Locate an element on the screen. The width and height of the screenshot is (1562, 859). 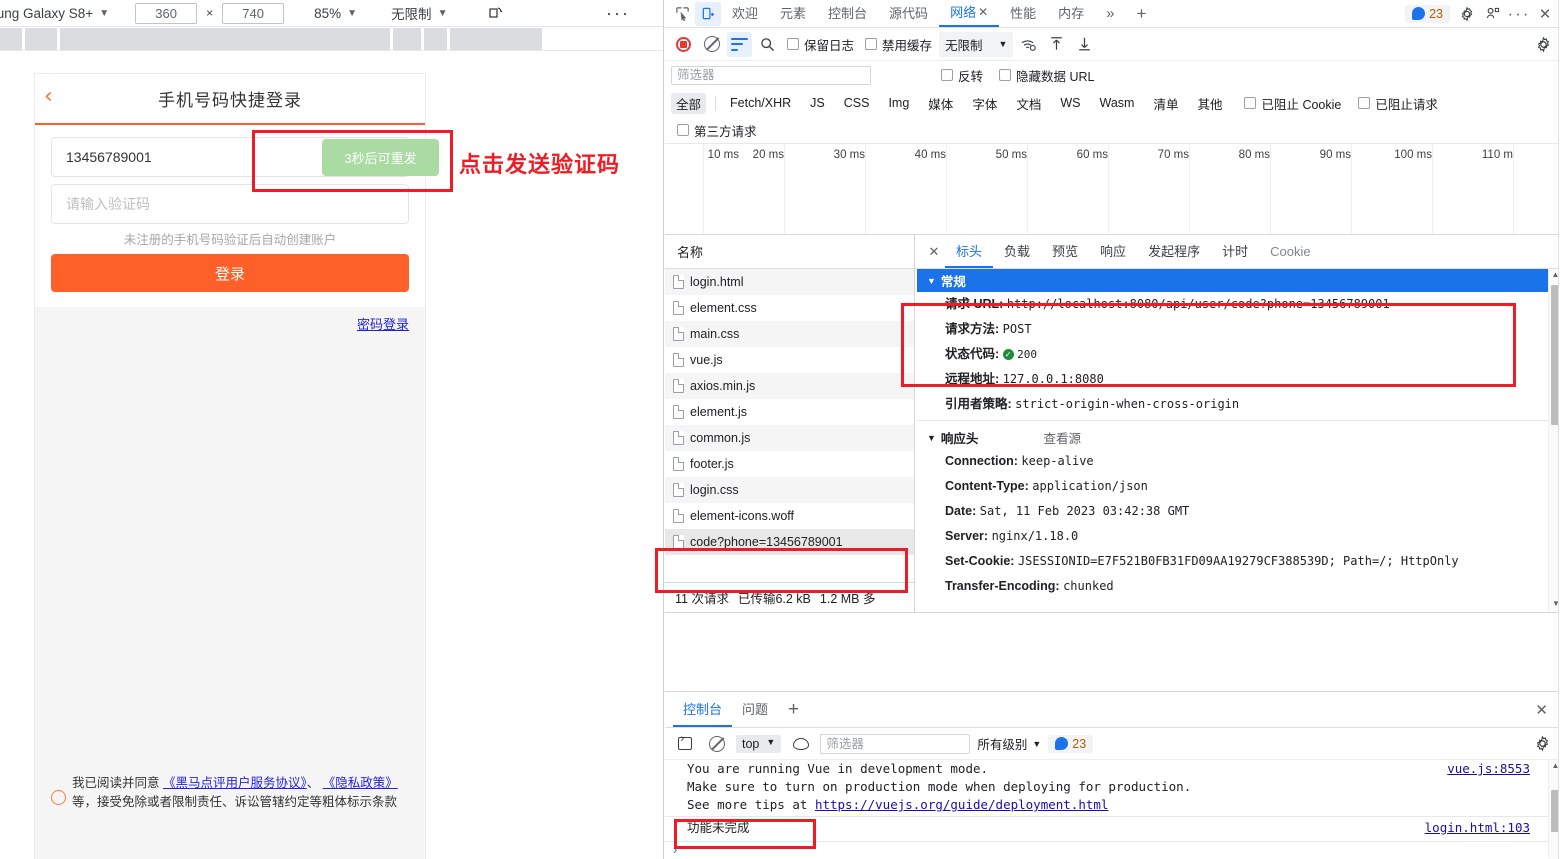
invert-box is located at coordinates (947, 75).